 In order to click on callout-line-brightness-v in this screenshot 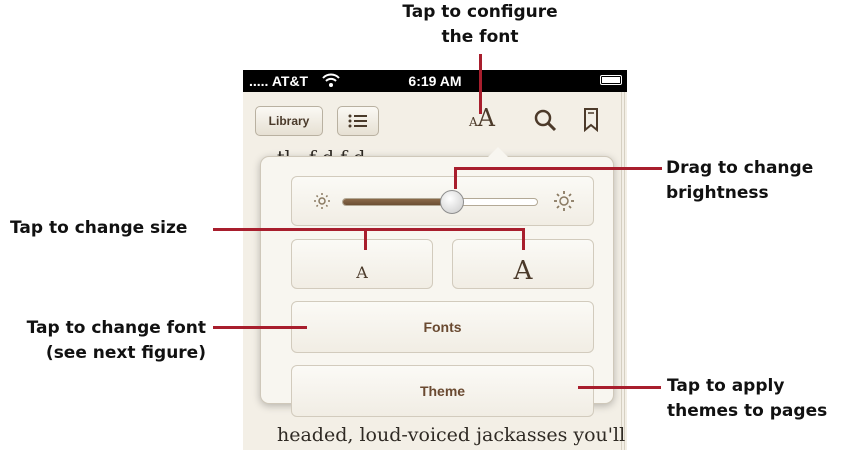, I will do `click(455, 178)`.